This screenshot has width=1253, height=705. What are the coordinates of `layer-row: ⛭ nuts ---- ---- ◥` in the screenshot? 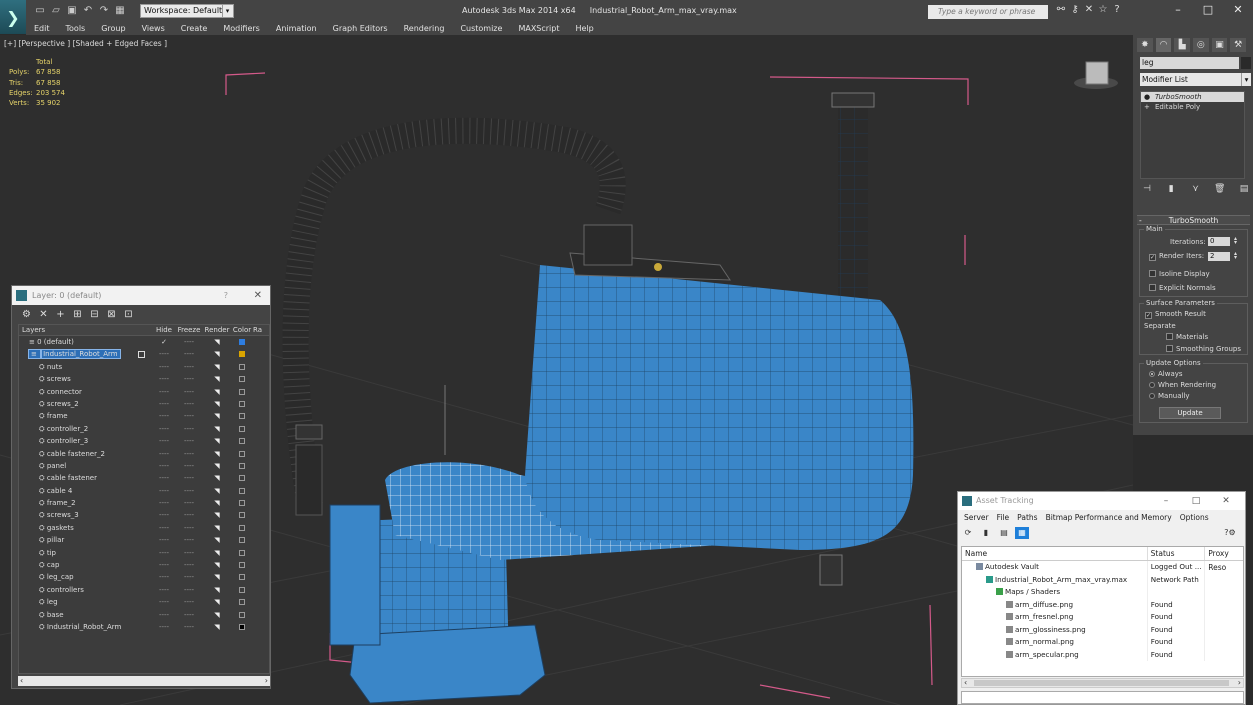 It's located at (144, 367).